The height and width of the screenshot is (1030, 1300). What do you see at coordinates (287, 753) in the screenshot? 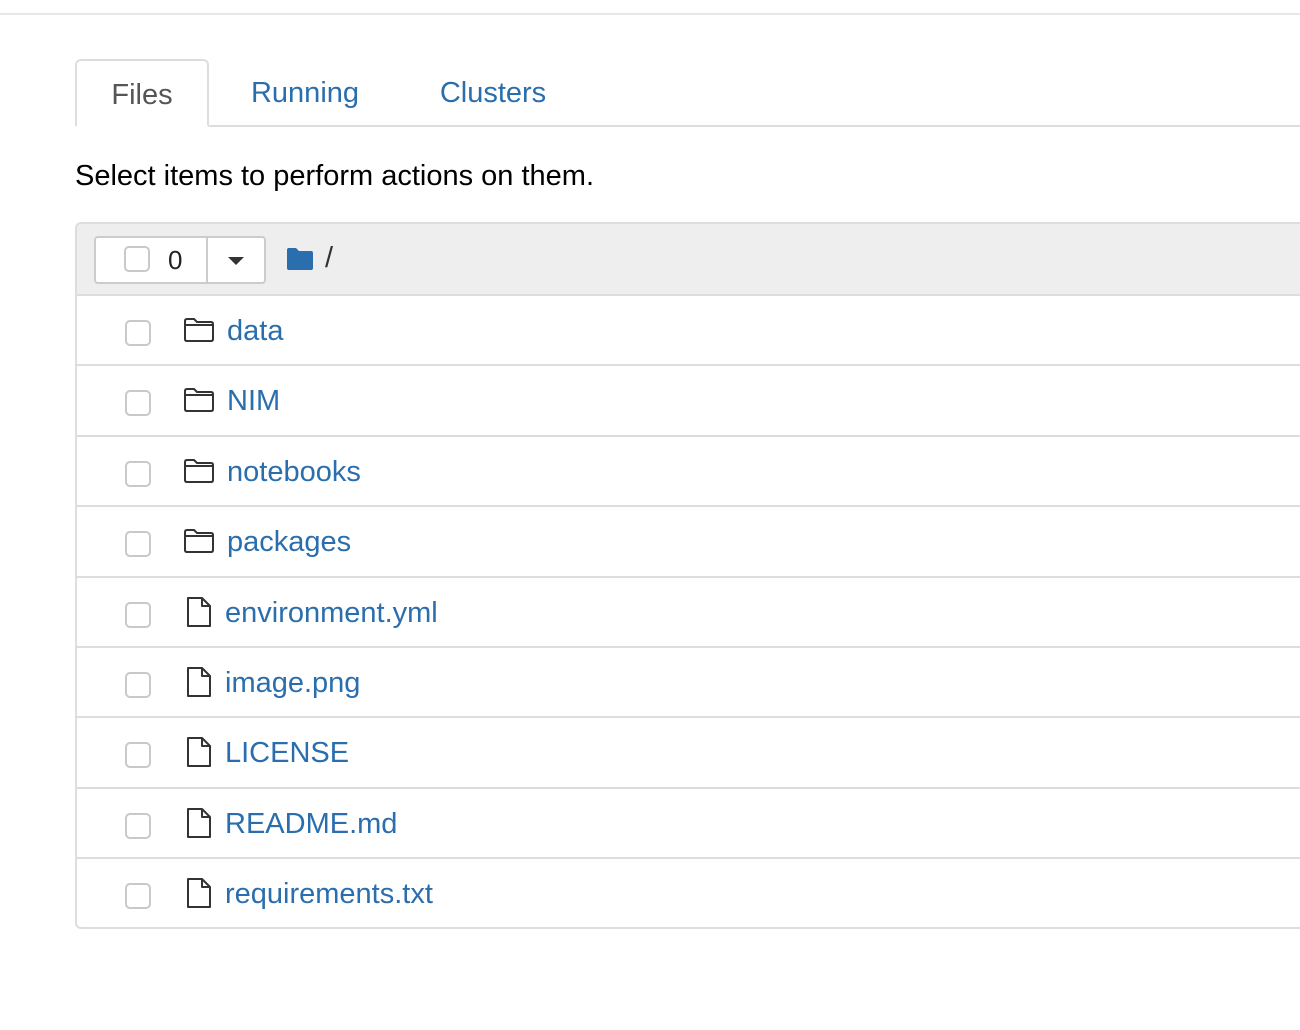
I see `item-link-license: LICENSE` at bounding box center [287, 753].